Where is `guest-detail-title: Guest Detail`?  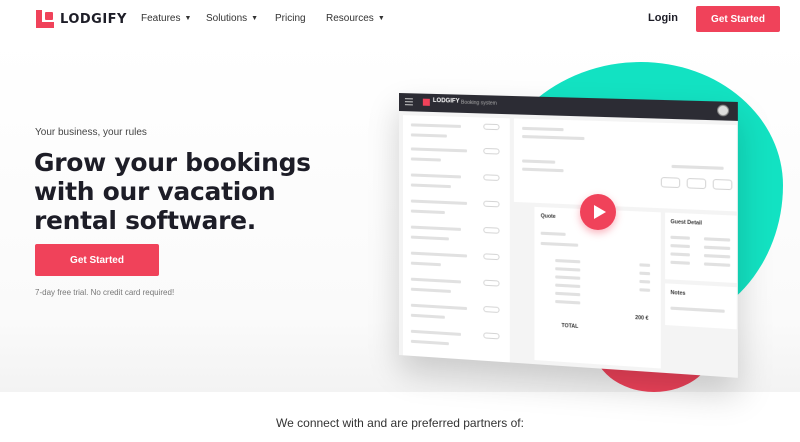 guest-detail-title: Guest Detail is located at coordinates (686, 223).